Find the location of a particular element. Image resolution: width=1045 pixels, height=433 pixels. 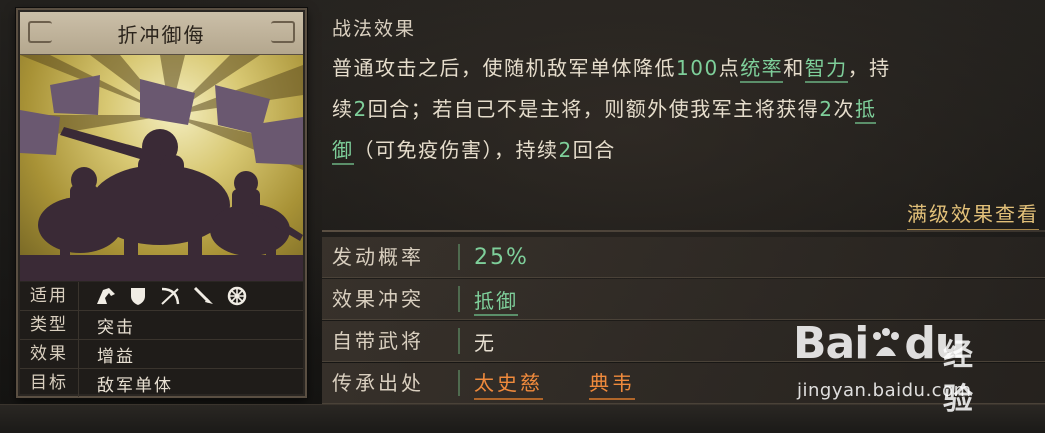

card-title: 折冲御侮 is located at coordinates (161, 34).